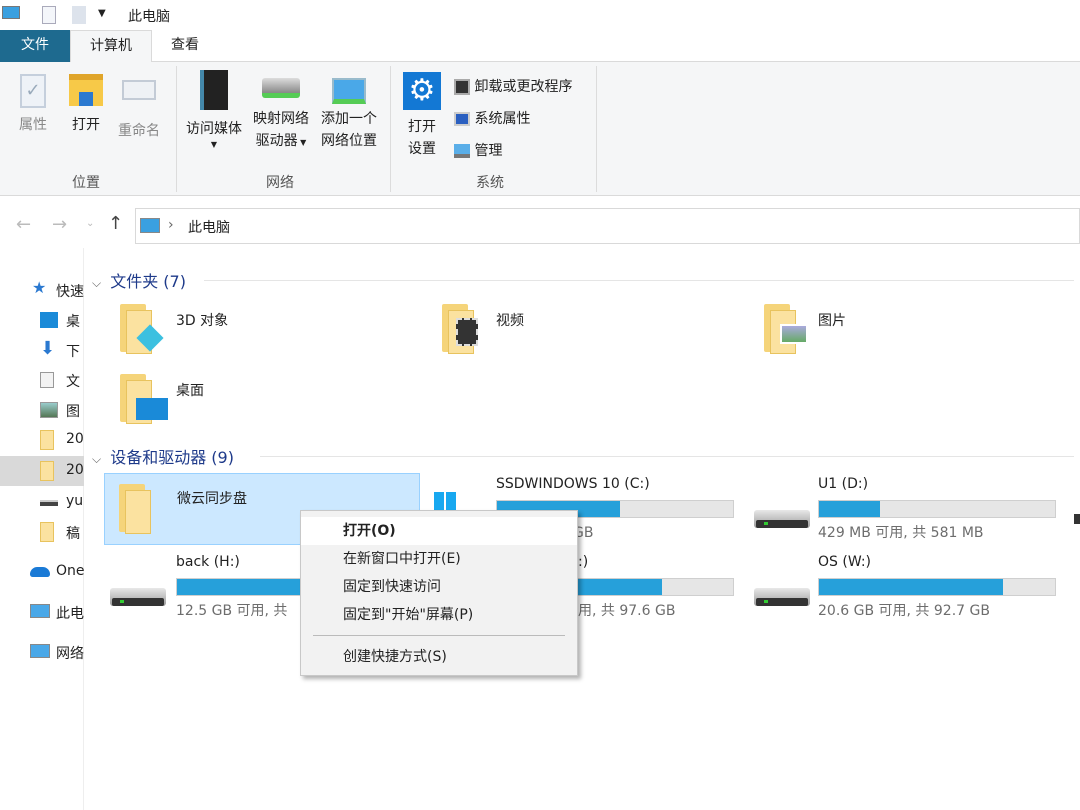 The width and height of the screenshot is (1080, 810). I want to click on folder-video-icon, so click(460, 329).